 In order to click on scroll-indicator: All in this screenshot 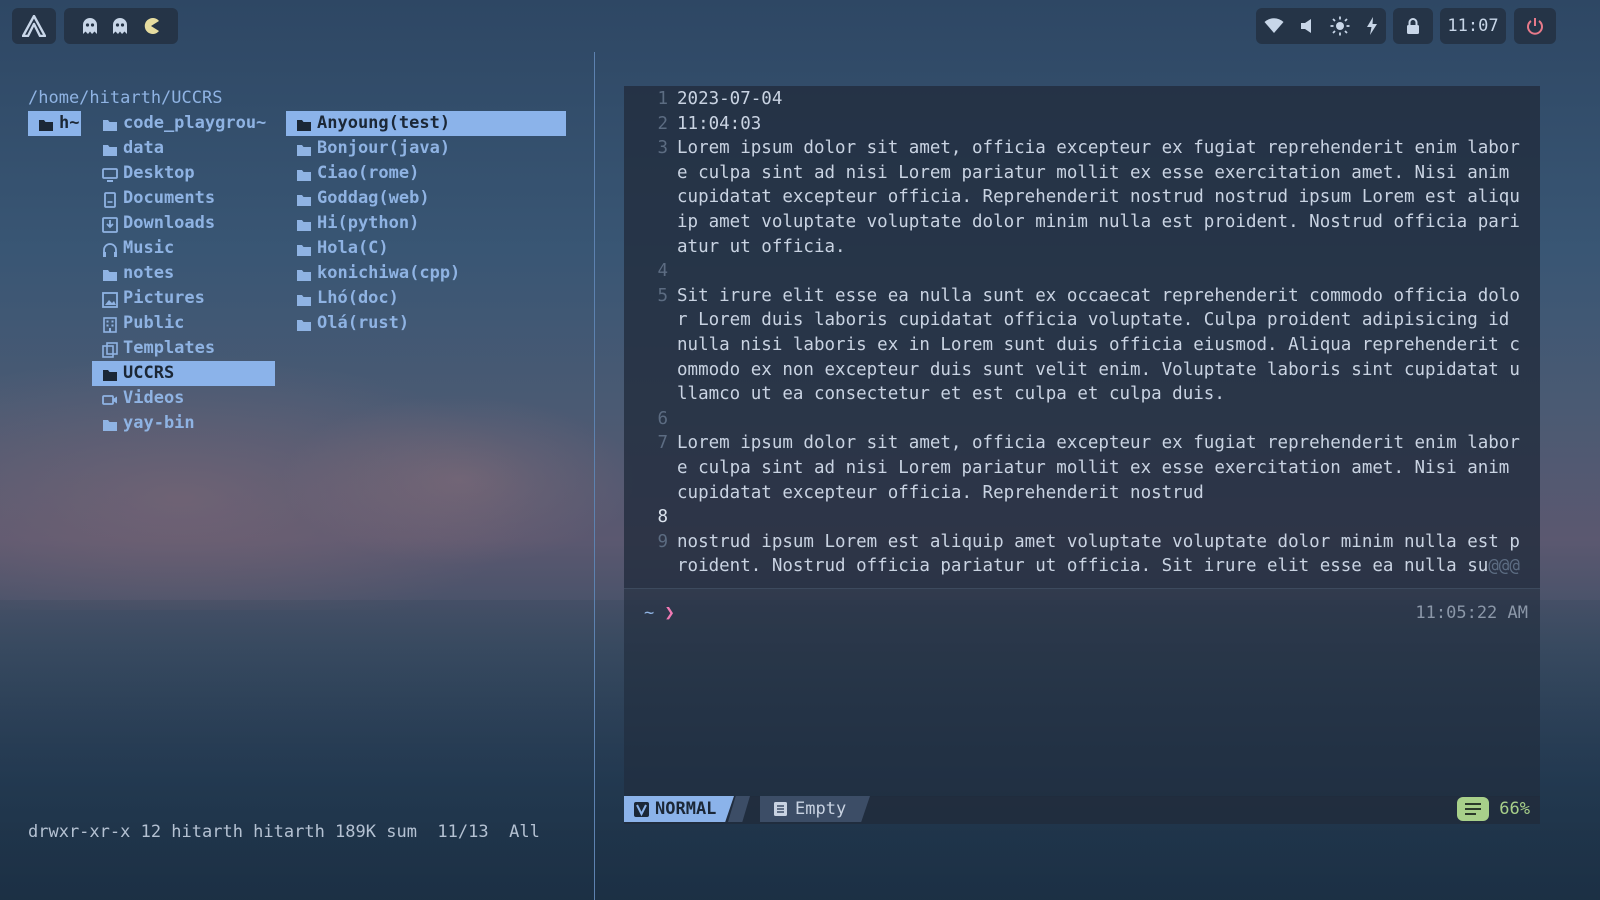, I will do `click(524, 832)`.